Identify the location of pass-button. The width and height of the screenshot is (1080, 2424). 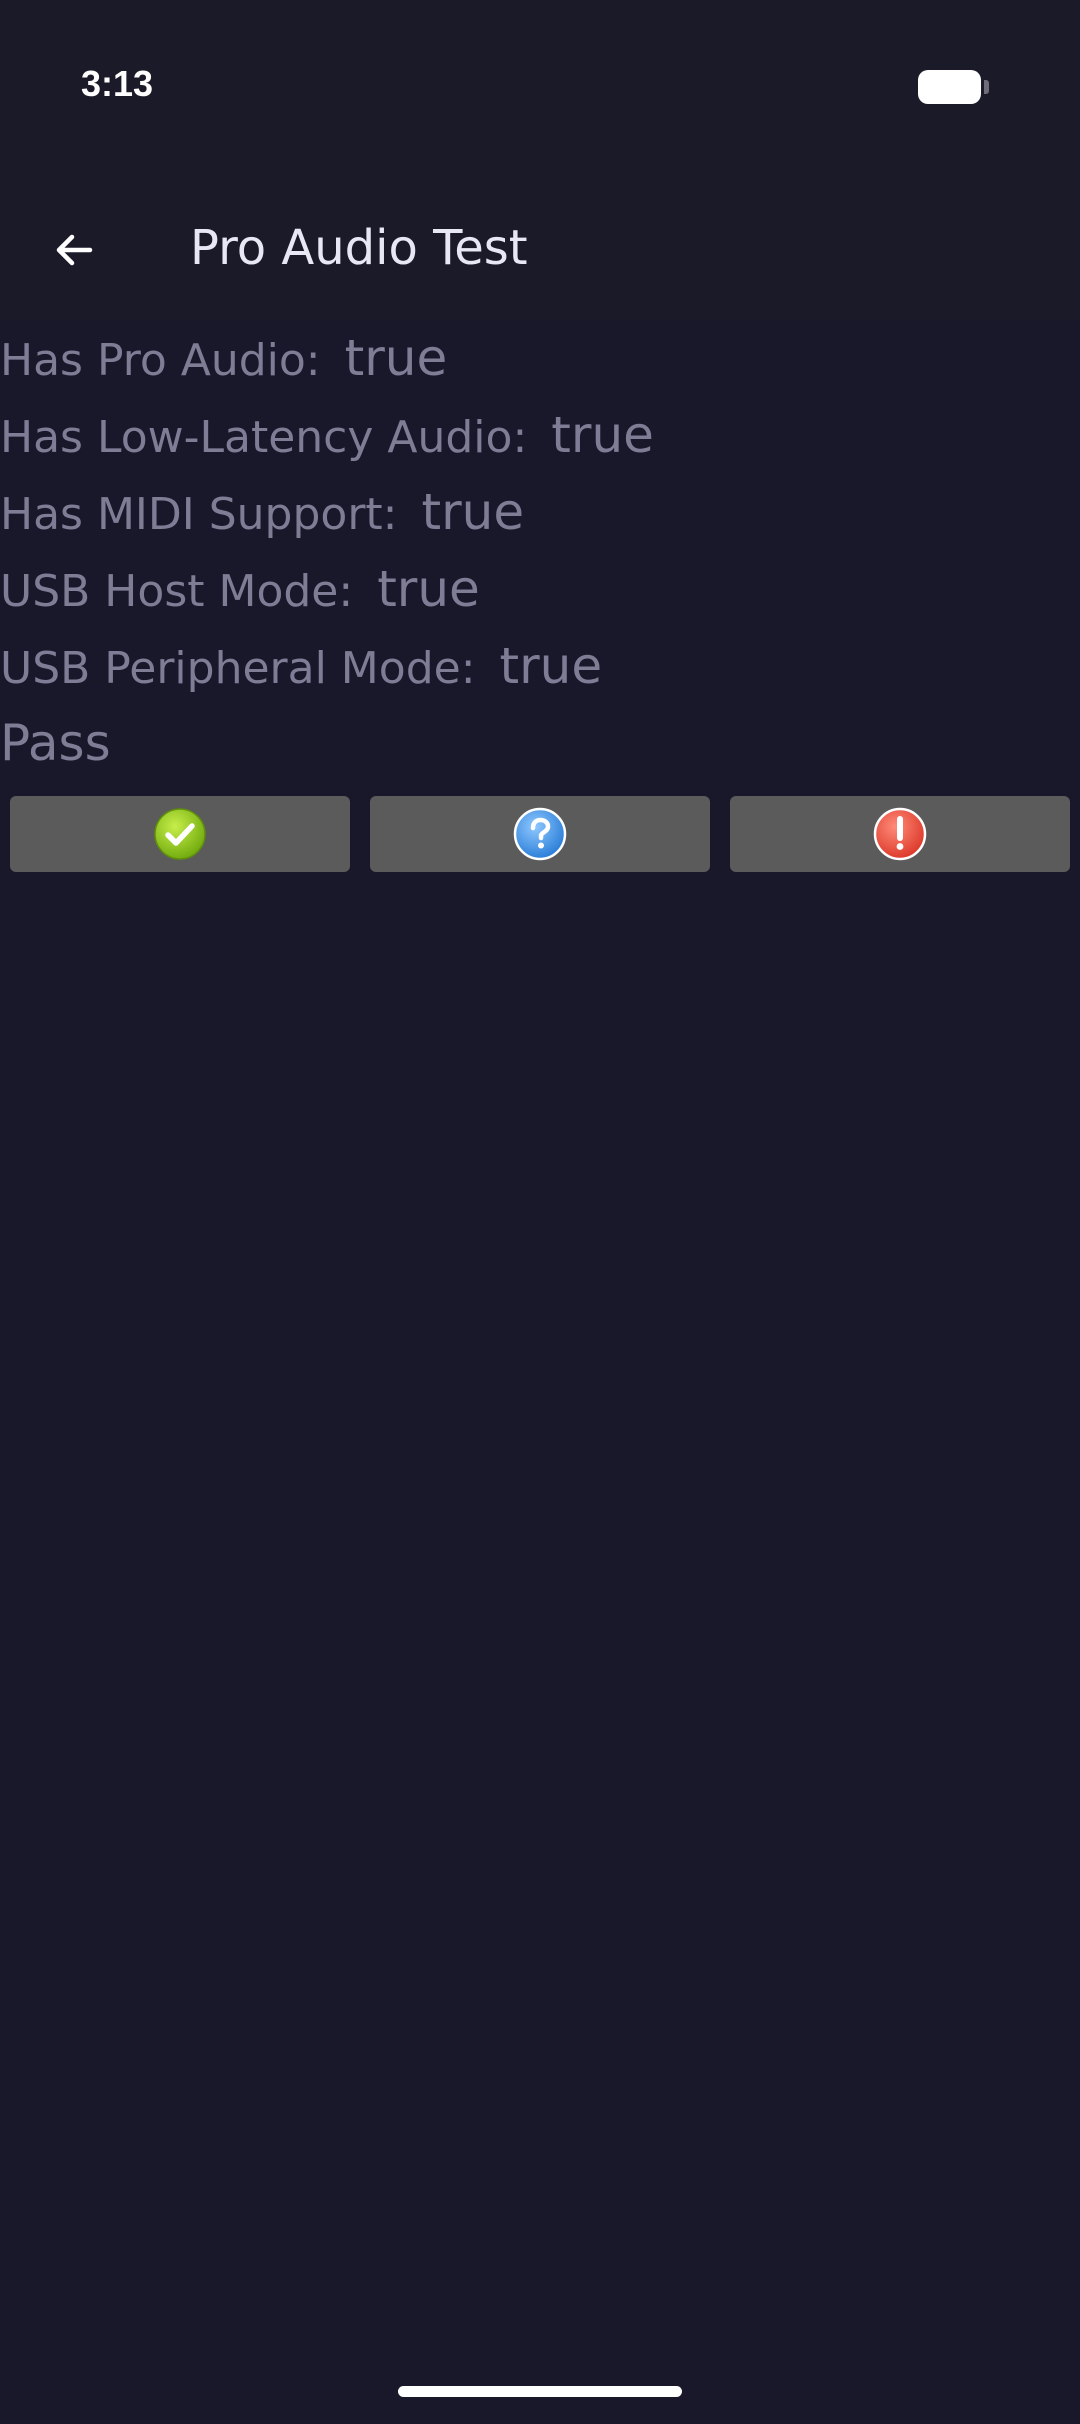
(180, 834).